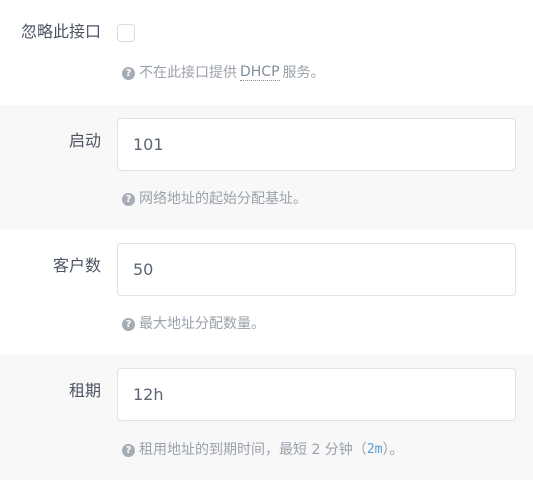 Image resolution: width=533 pixels, height=480 pixels. I want to click on start-label: 启动, so click(84, 140).